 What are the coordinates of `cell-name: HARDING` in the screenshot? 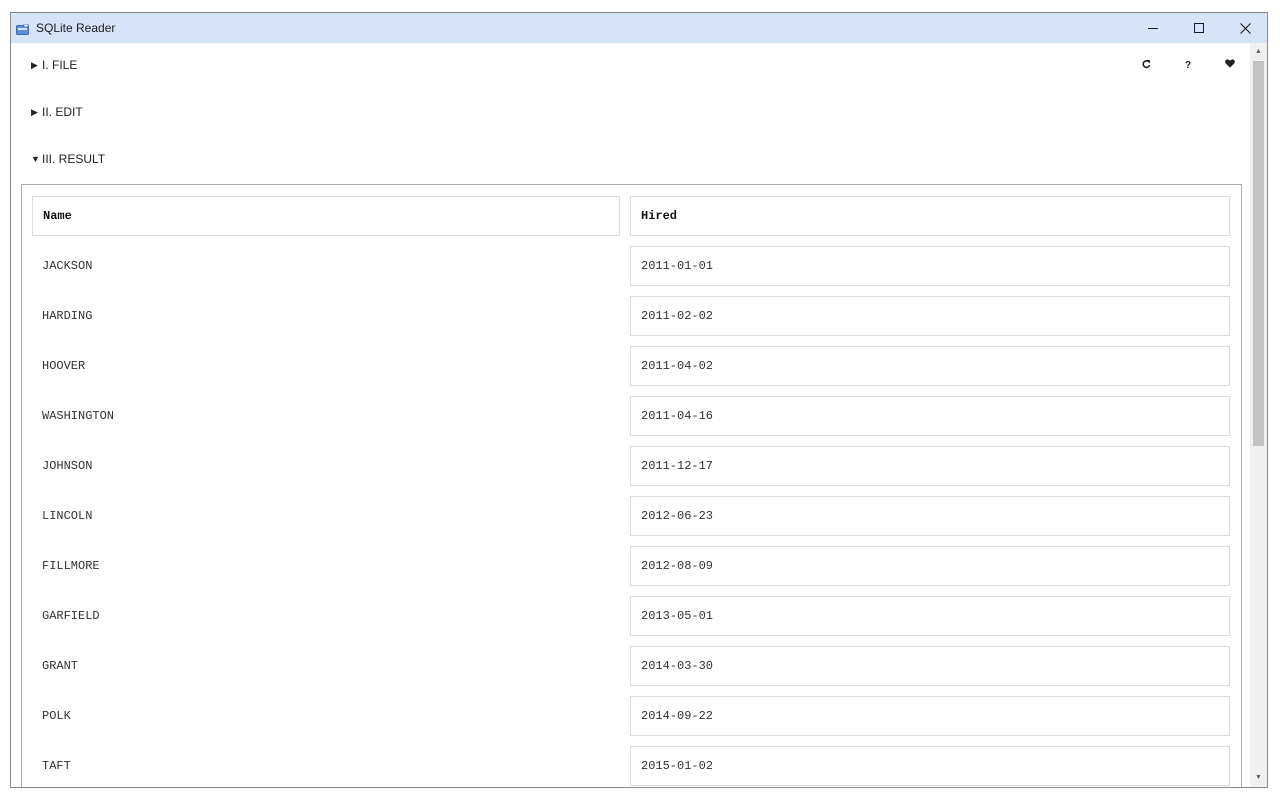 It's located at (67, 316).